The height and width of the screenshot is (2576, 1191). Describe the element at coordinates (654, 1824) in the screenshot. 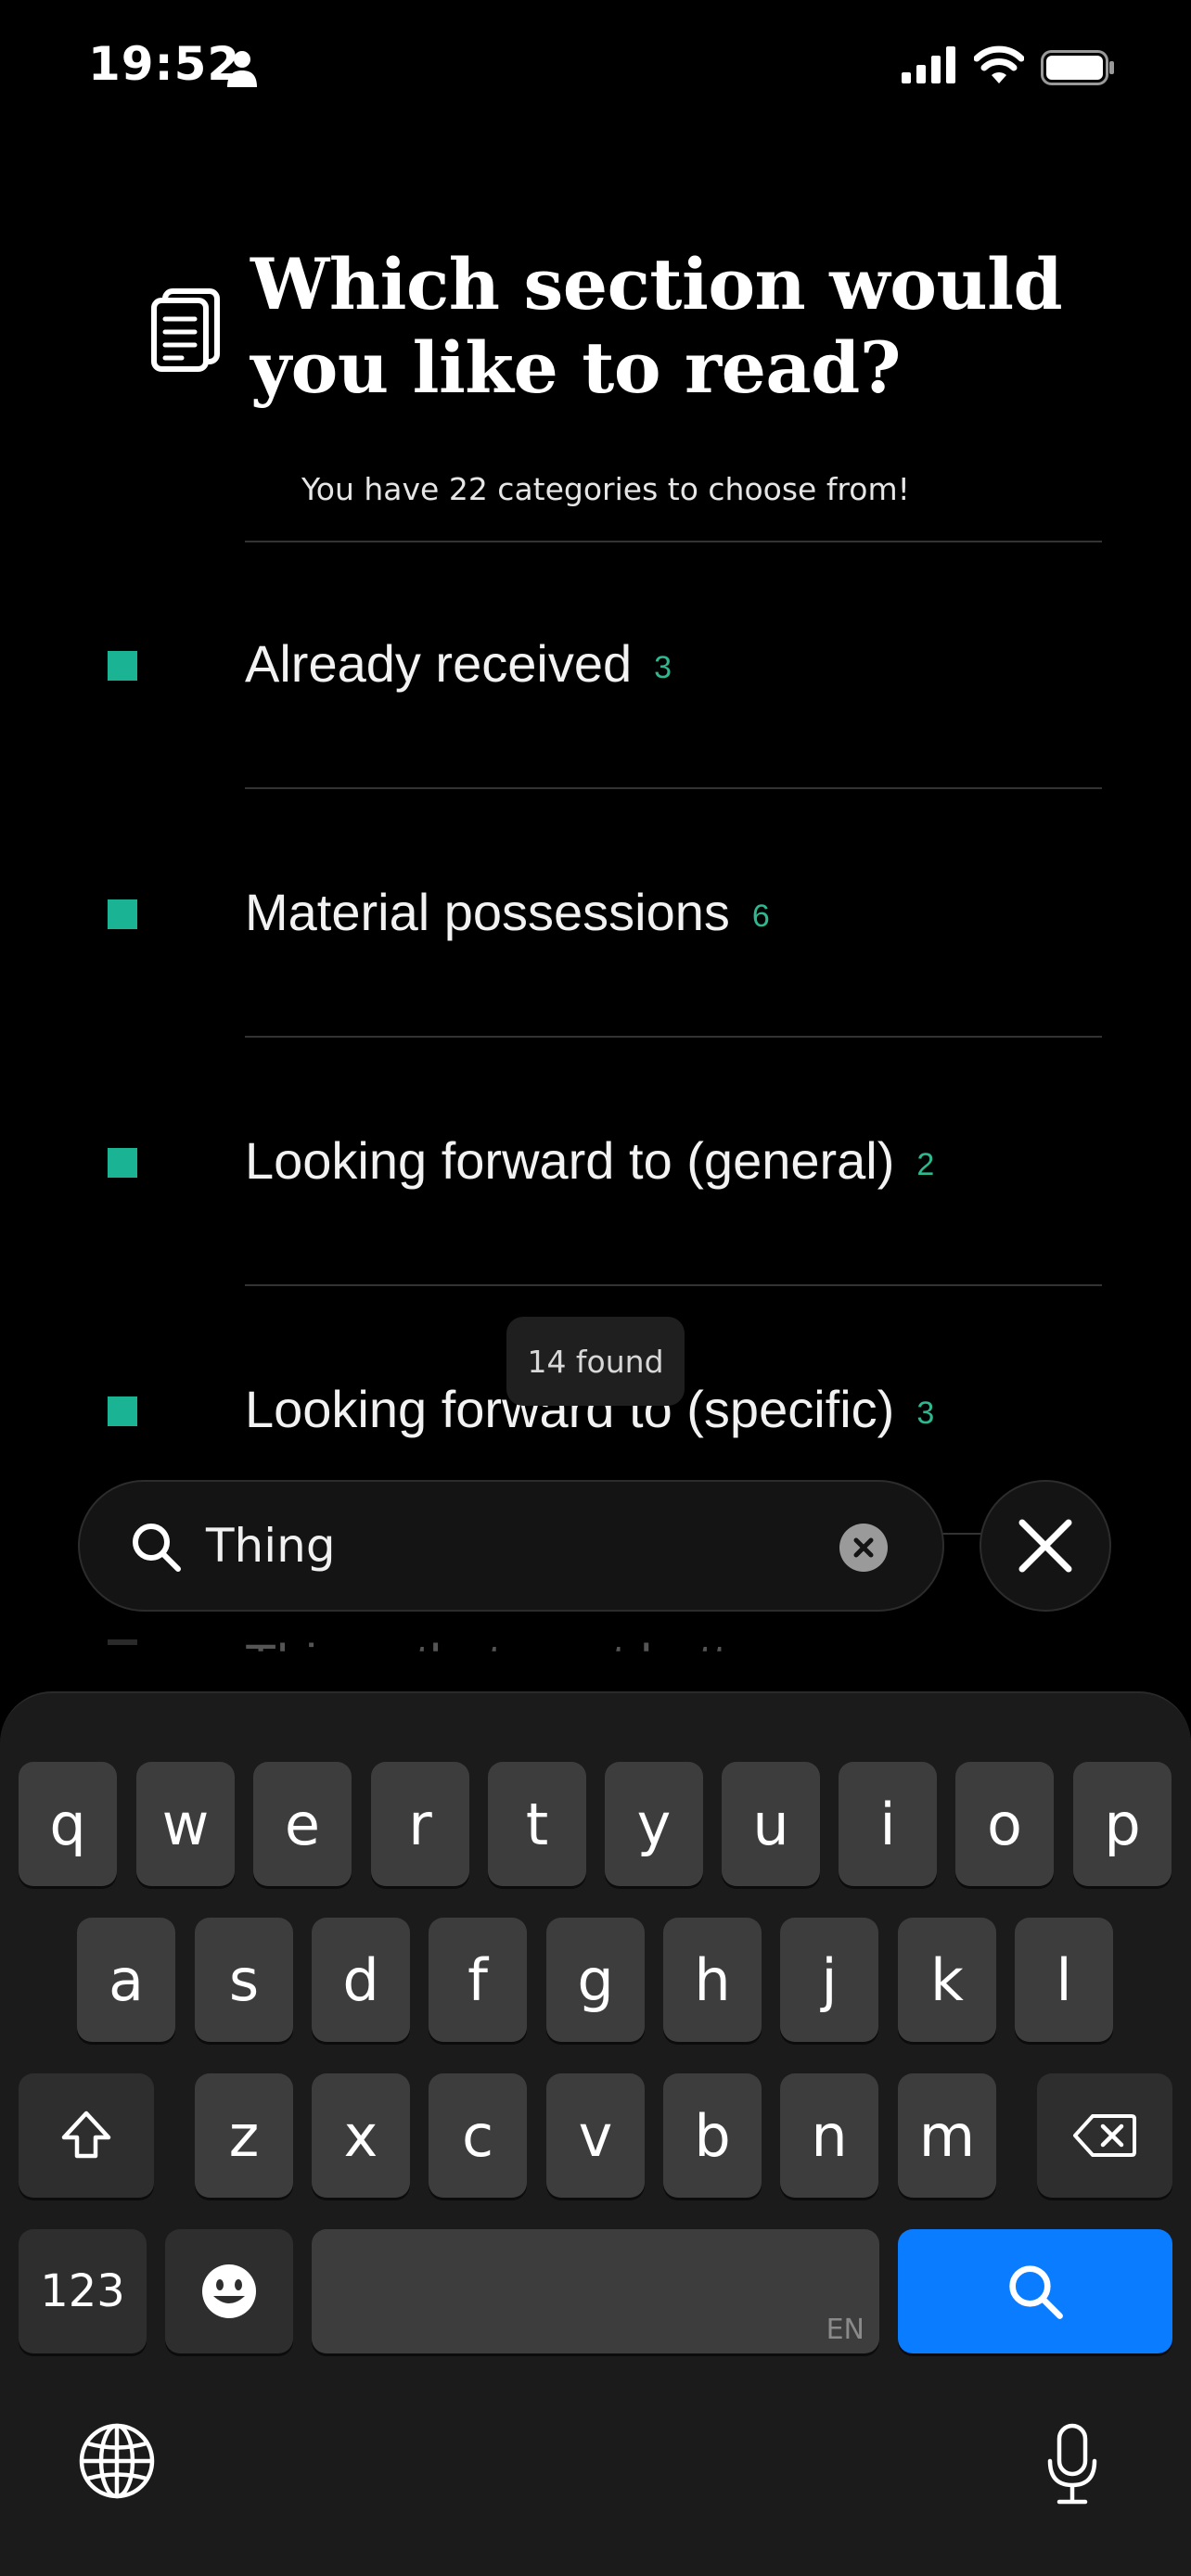

I see `key-y: y` at that location.